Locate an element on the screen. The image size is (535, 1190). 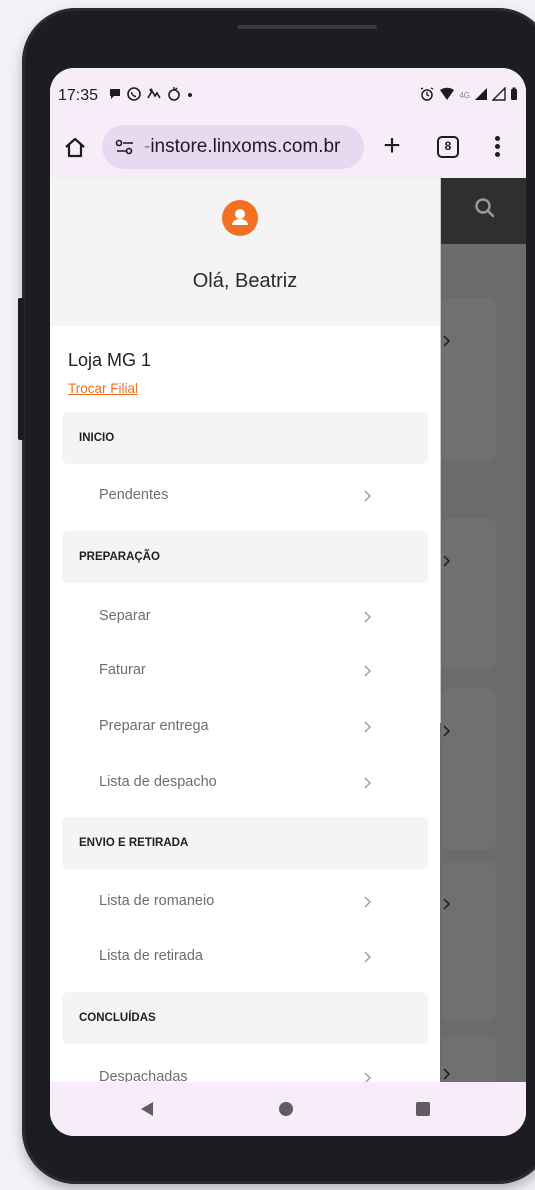
drawer-header: Olá, Beatriz is located at coordinates (245, 252).